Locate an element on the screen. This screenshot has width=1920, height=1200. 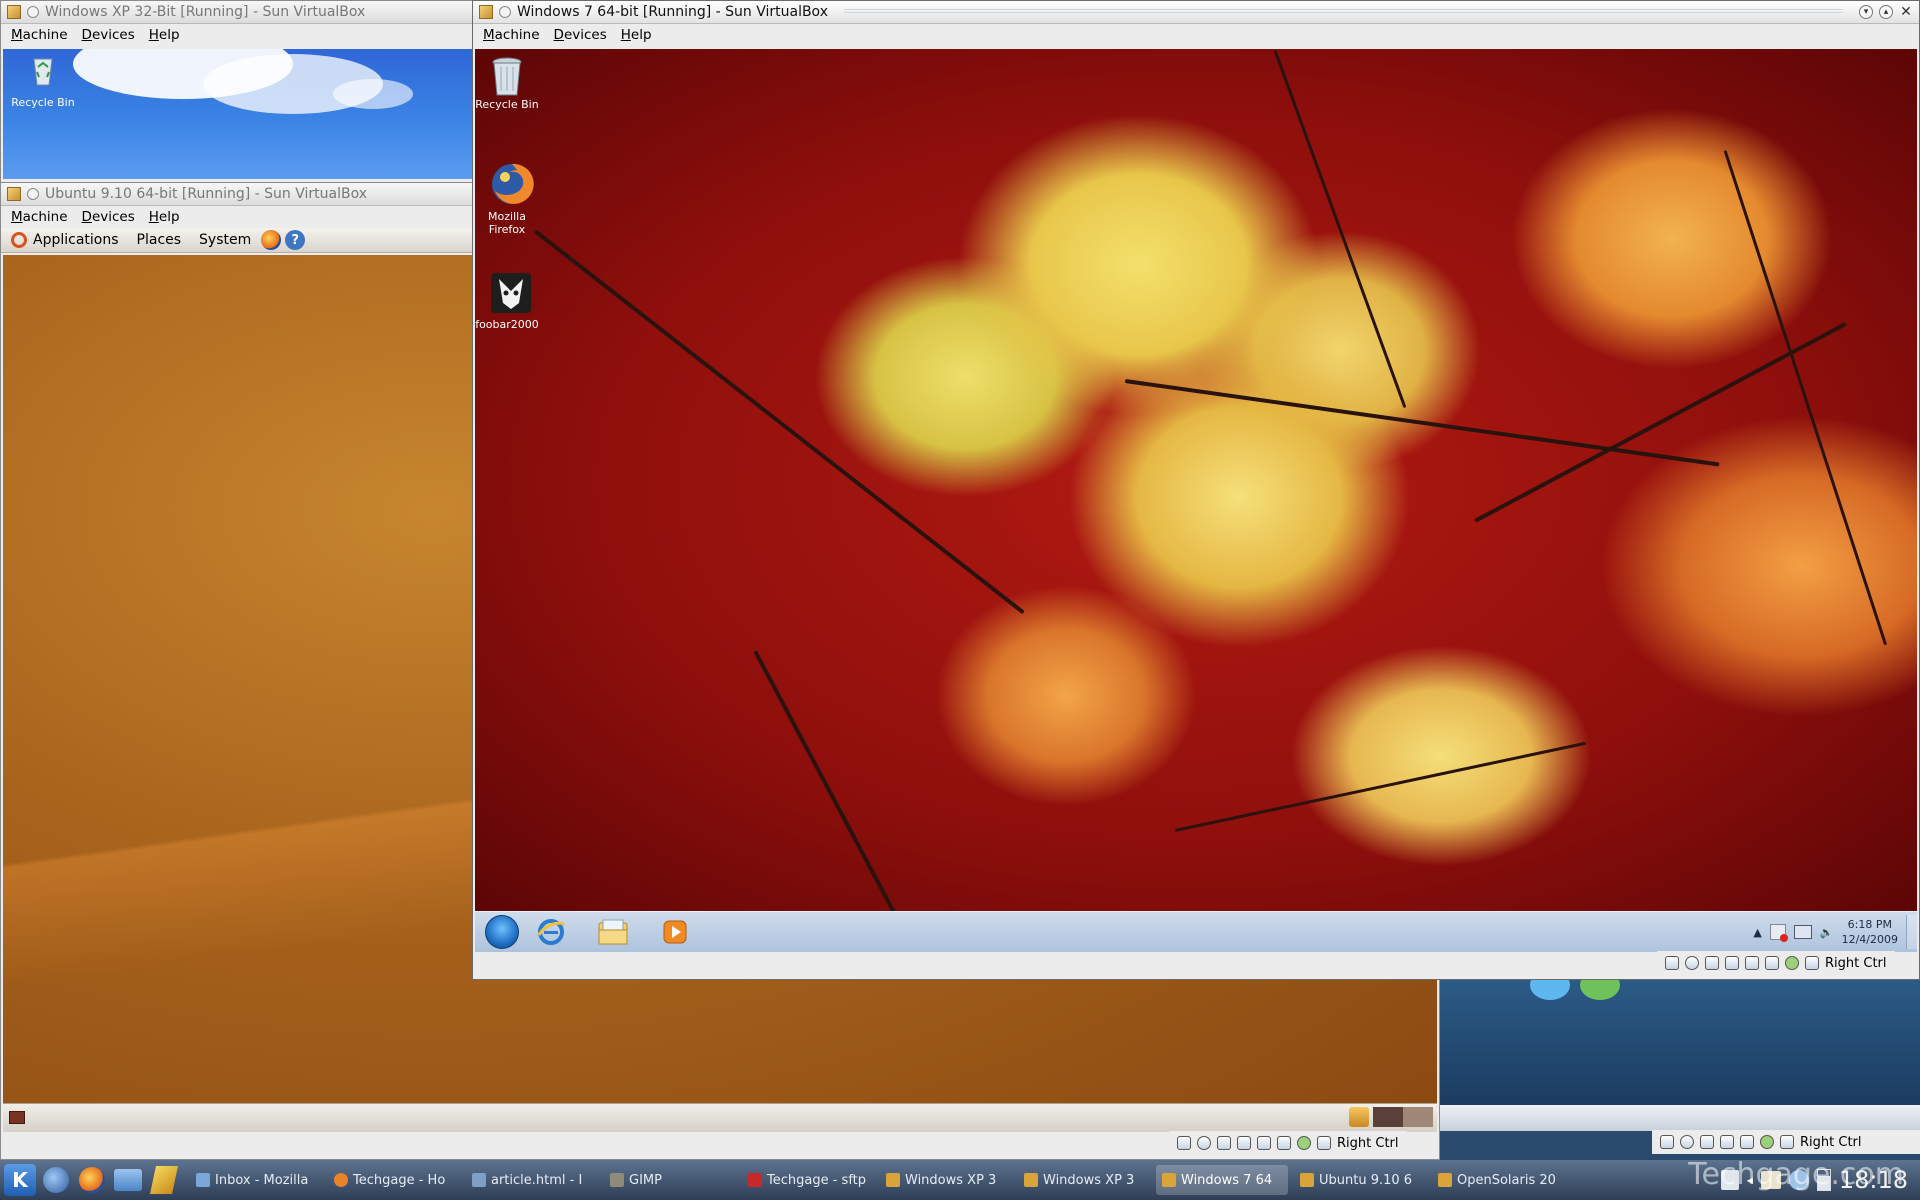
windows-start-button is located at coordinates (502, 932).